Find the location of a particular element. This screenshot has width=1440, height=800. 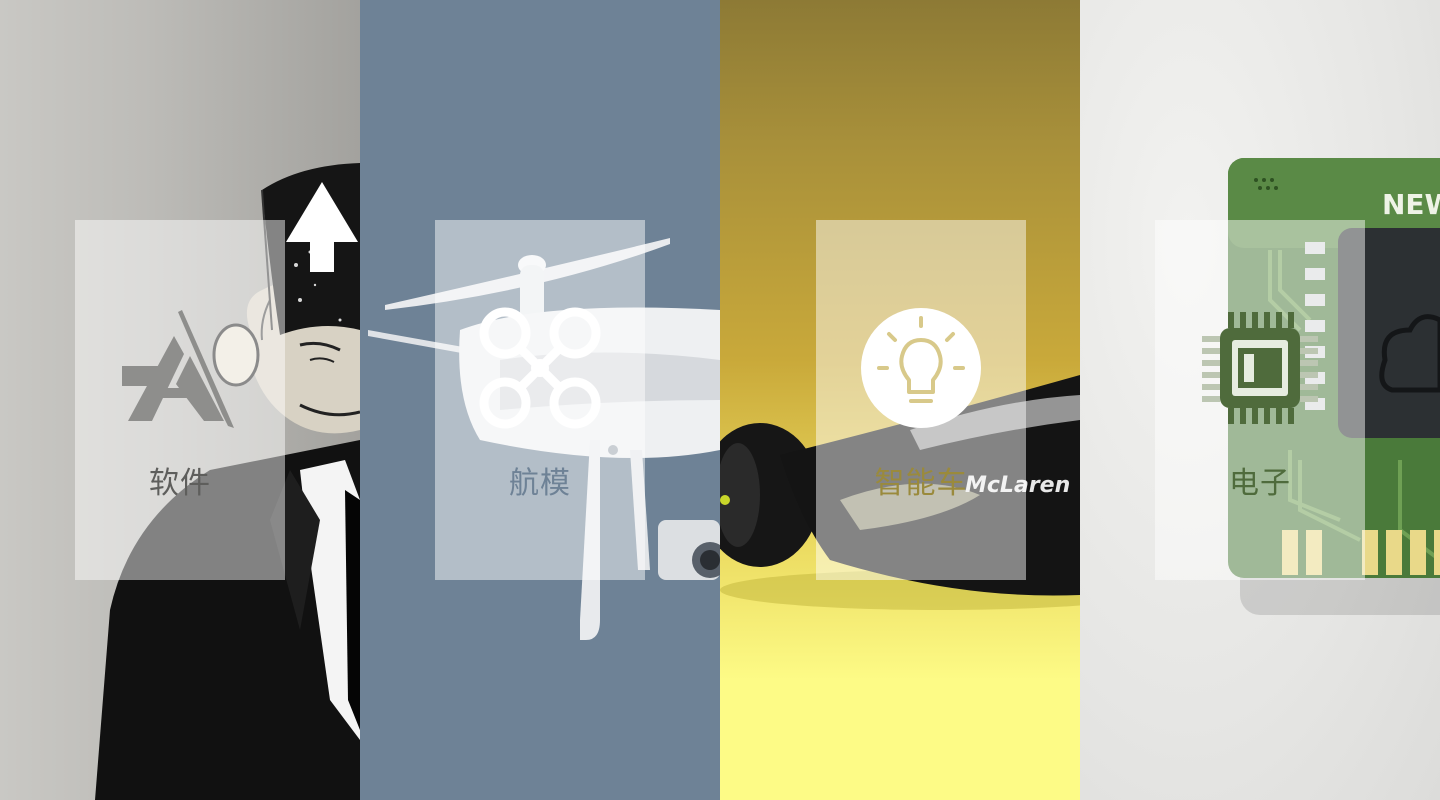

drone-icon is located at coordinates (540, 368).